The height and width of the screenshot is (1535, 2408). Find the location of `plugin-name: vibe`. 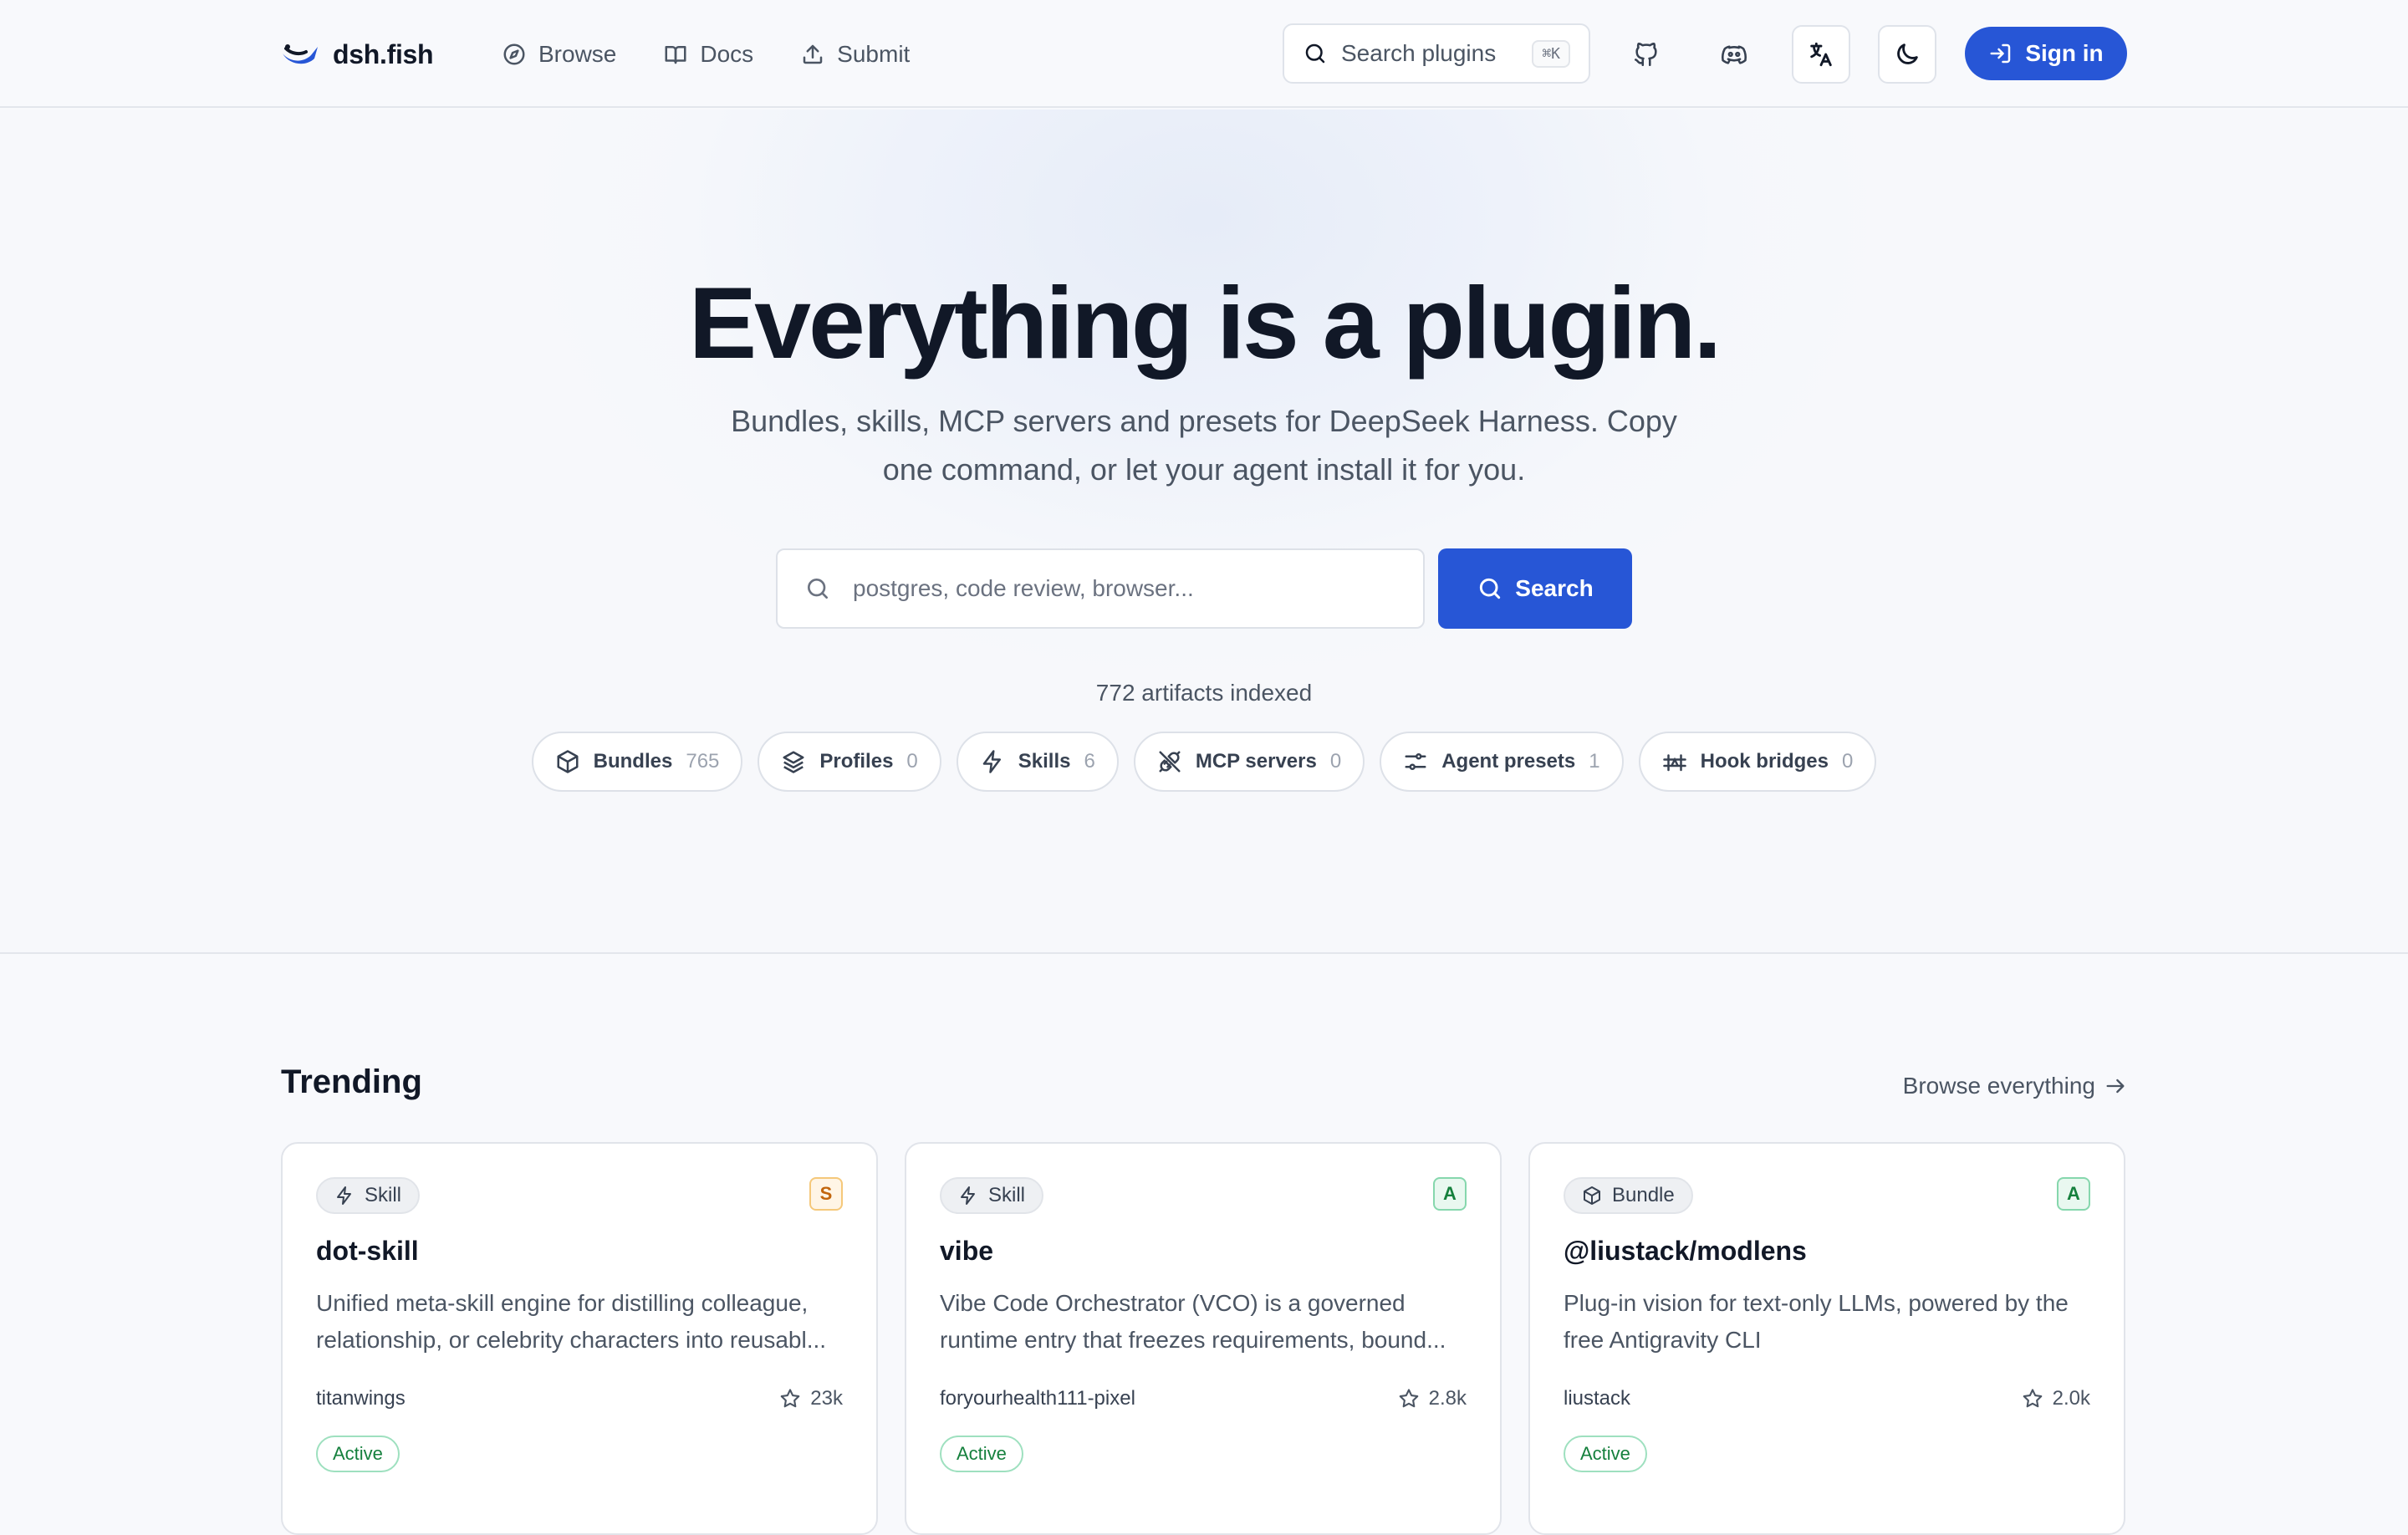

plugin-name: vibe is located at coordinates (967, 1251).